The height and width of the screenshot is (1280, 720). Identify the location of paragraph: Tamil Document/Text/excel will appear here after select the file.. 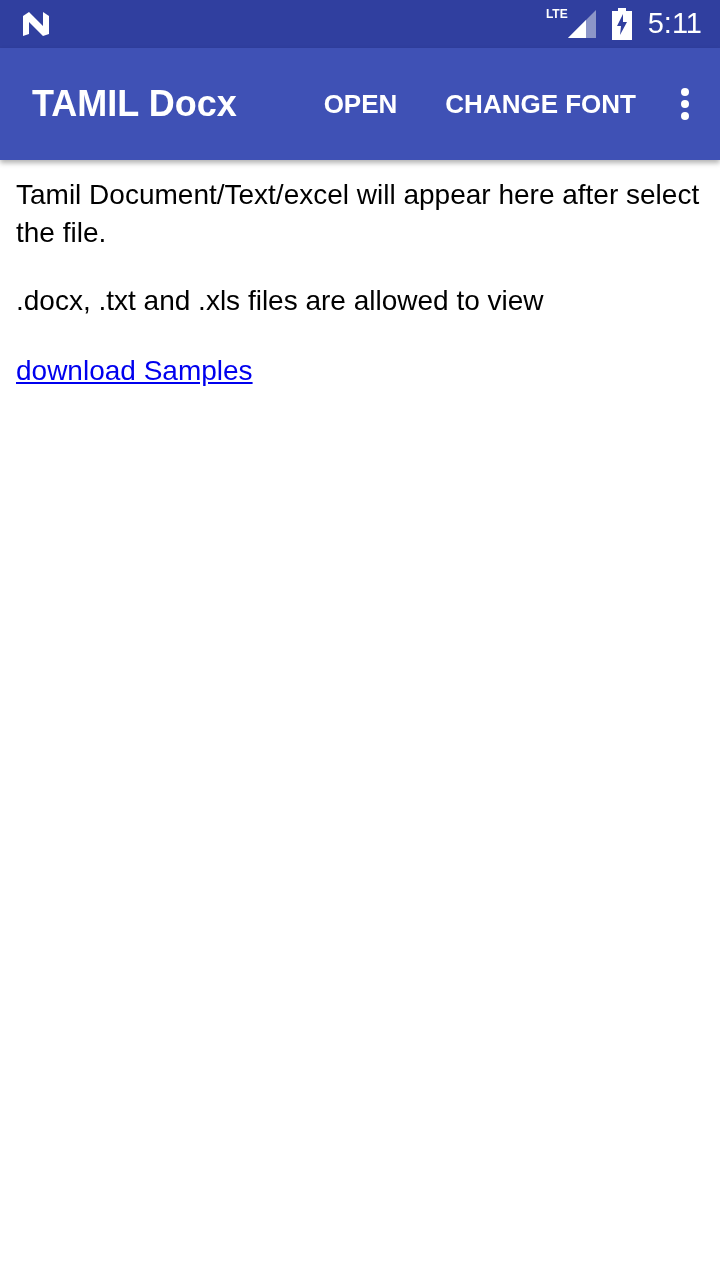
(358, 214).